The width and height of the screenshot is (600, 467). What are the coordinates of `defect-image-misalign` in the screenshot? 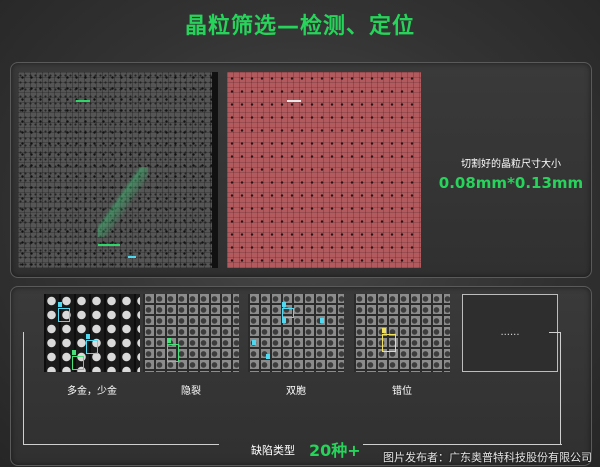 It's located at (402, 333).